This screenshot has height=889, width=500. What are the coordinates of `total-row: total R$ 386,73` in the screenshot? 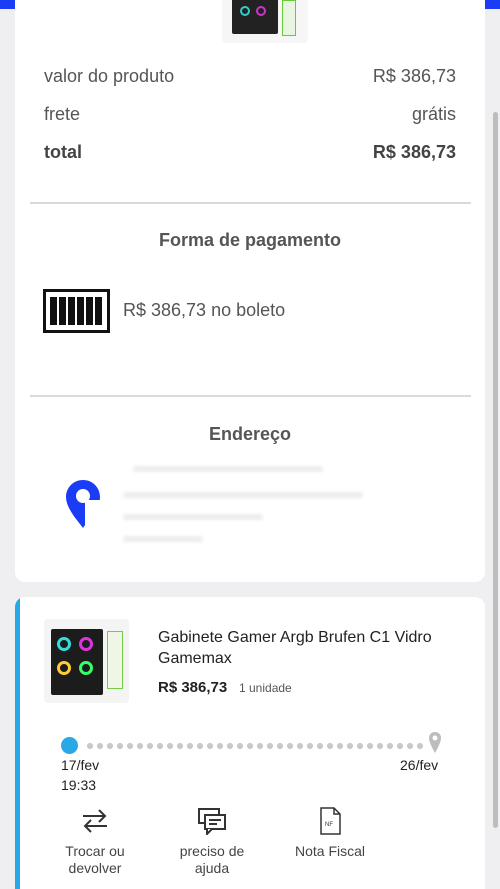 It's located at (250, 152).